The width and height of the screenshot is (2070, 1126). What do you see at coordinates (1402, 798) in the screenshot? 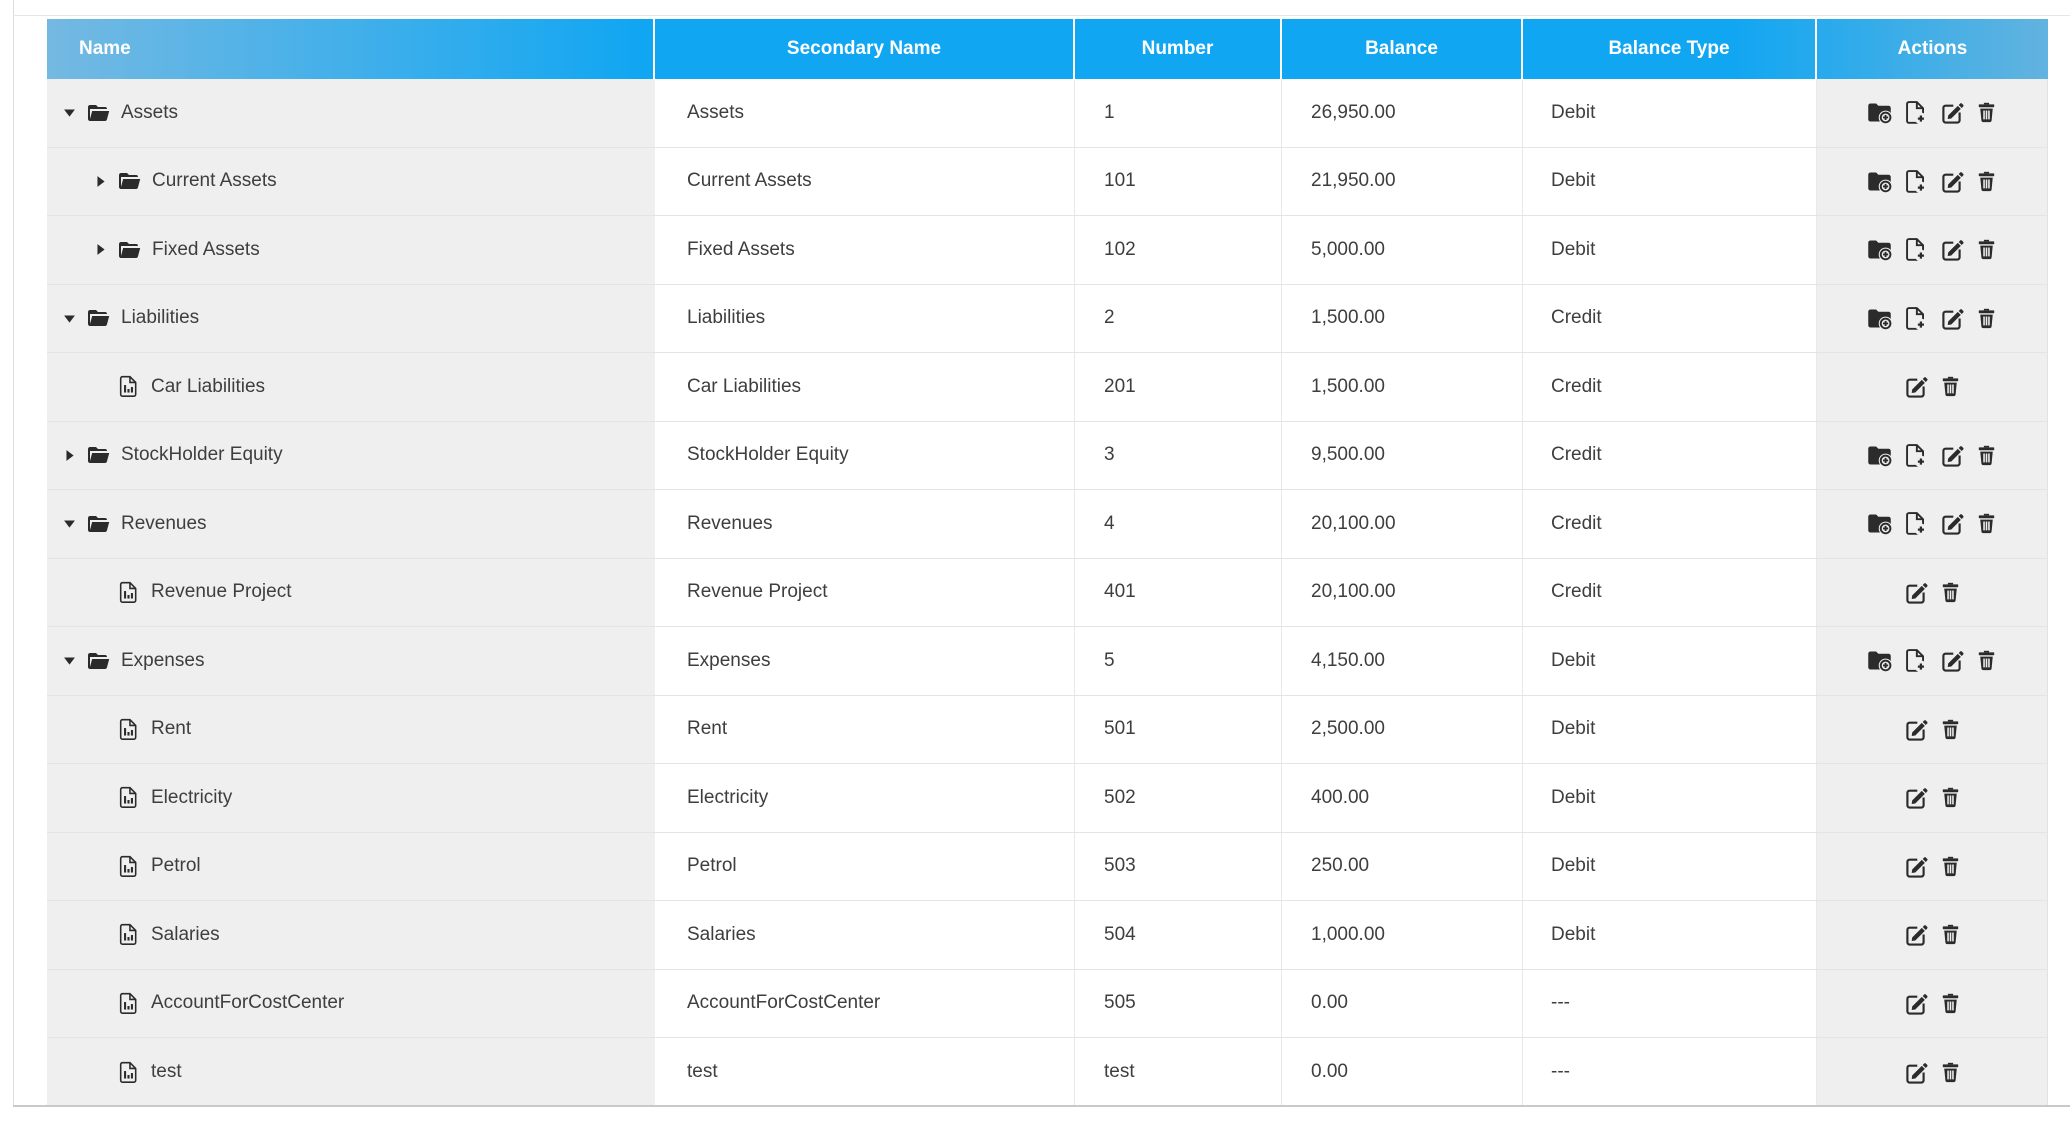
I see `balance-cell: 400.00` at bounding box center [1402, 798].